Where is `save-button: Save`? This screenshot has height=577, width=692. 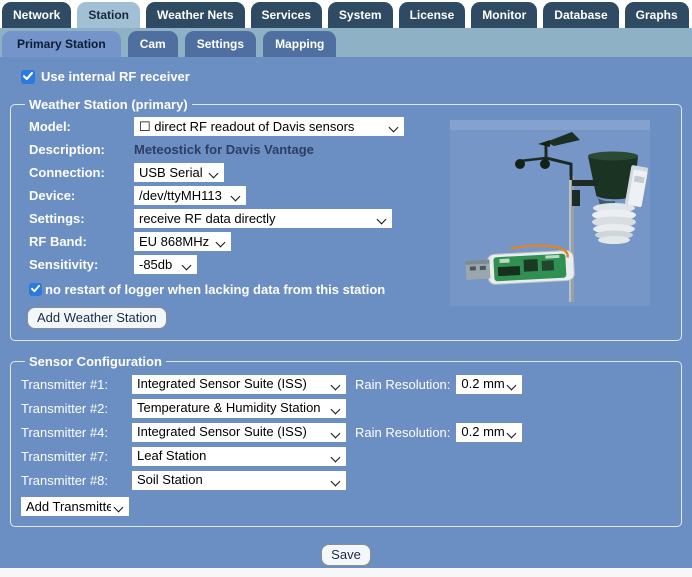 save-button: Save is located at coordinates (346, 555).